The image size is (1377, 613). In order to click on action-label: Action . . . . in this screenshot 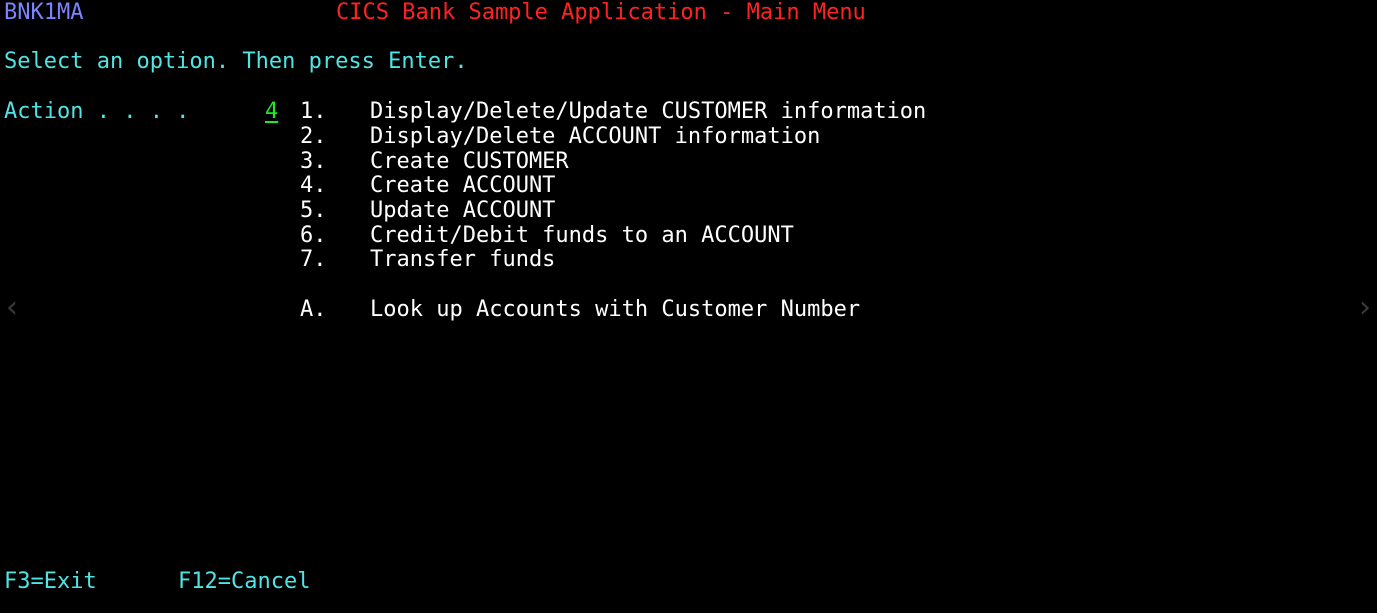, I will do `click(97, 111)`.